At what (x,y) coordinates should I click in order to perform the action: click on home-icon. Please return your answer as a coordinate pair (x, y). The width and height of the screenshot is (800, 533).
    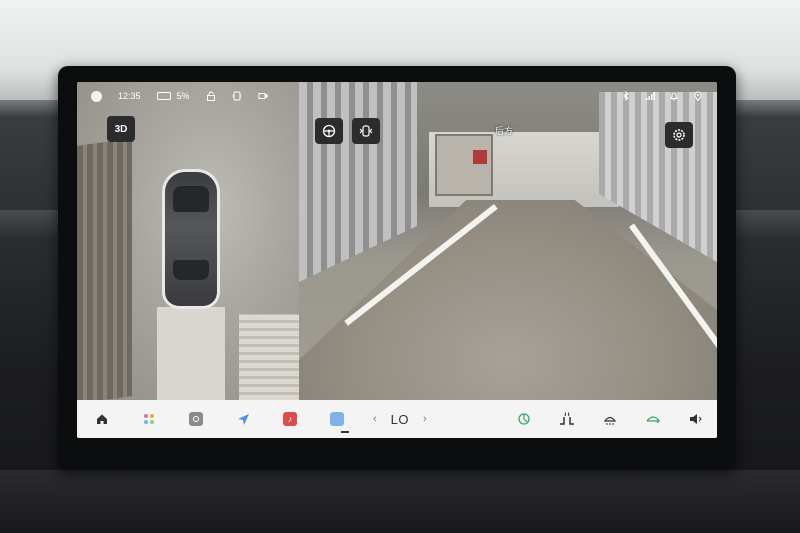
    Looking at the image, I should click on (102, 419).